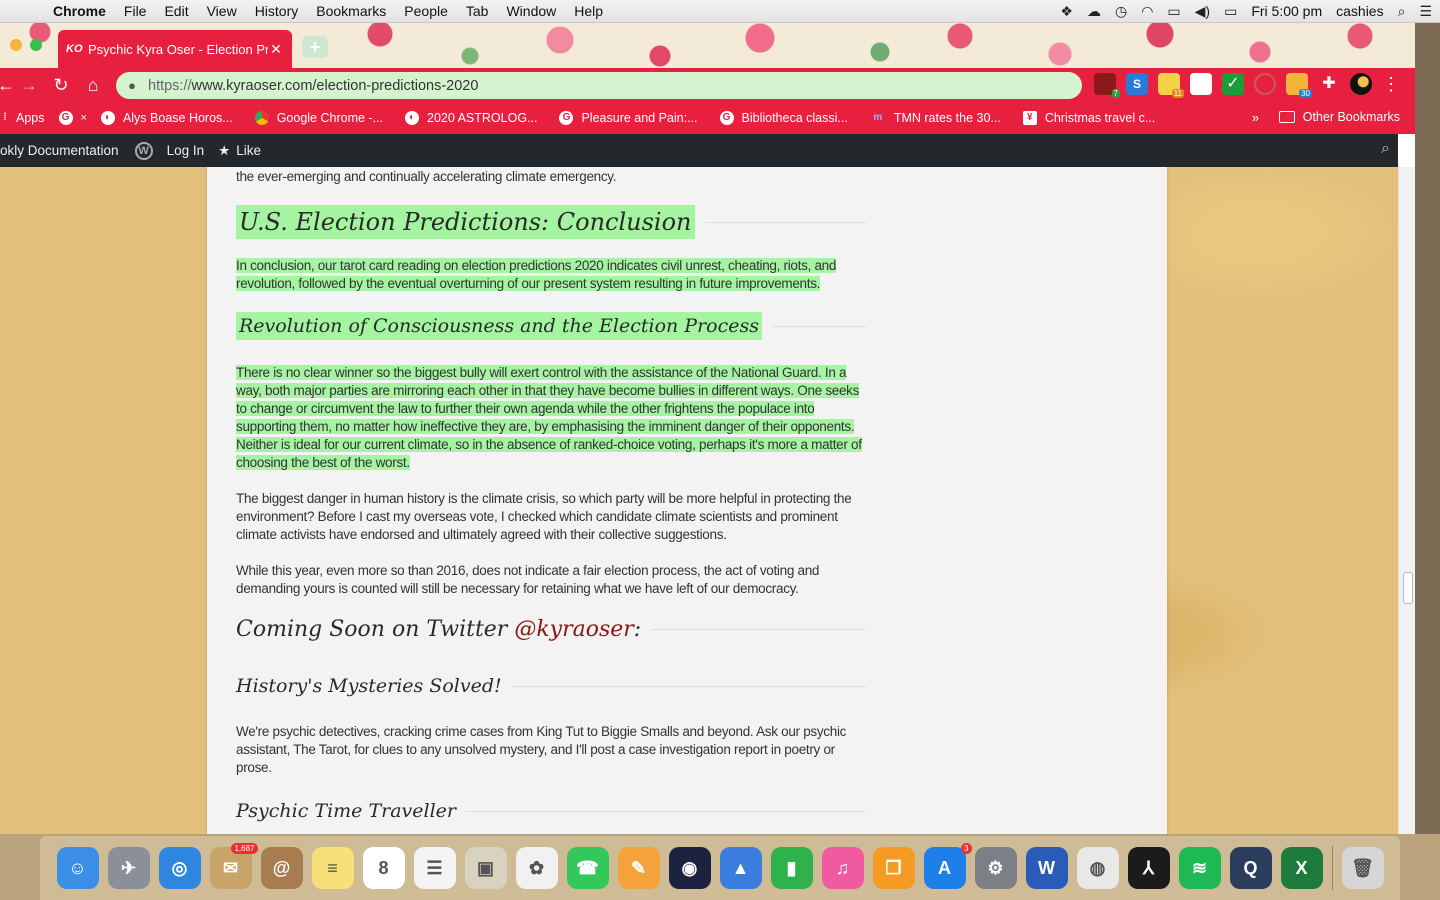  What do you see at coordinates (1265, 84) in the screenshot?
I see `ext-circle-icon` at bounding box center [1265, 84].